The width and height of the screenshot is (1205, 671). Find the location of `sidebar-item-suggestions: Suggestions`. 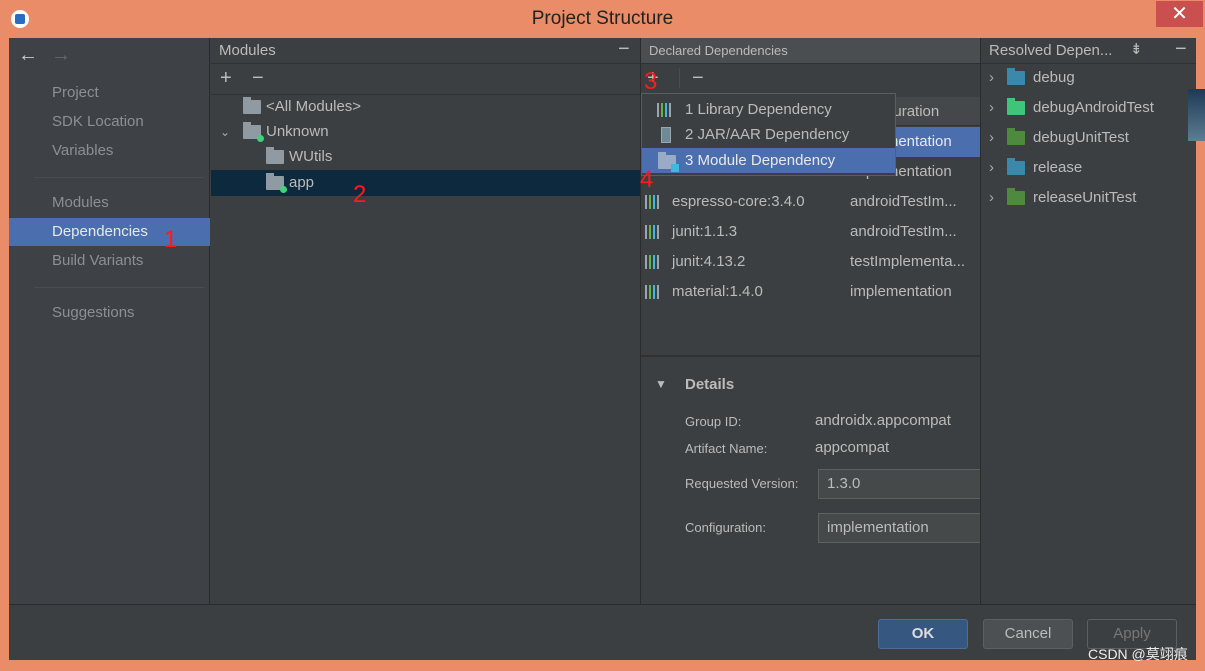

sidebar-item-suggestions: Suggestions is located at coordinates (93, 312).